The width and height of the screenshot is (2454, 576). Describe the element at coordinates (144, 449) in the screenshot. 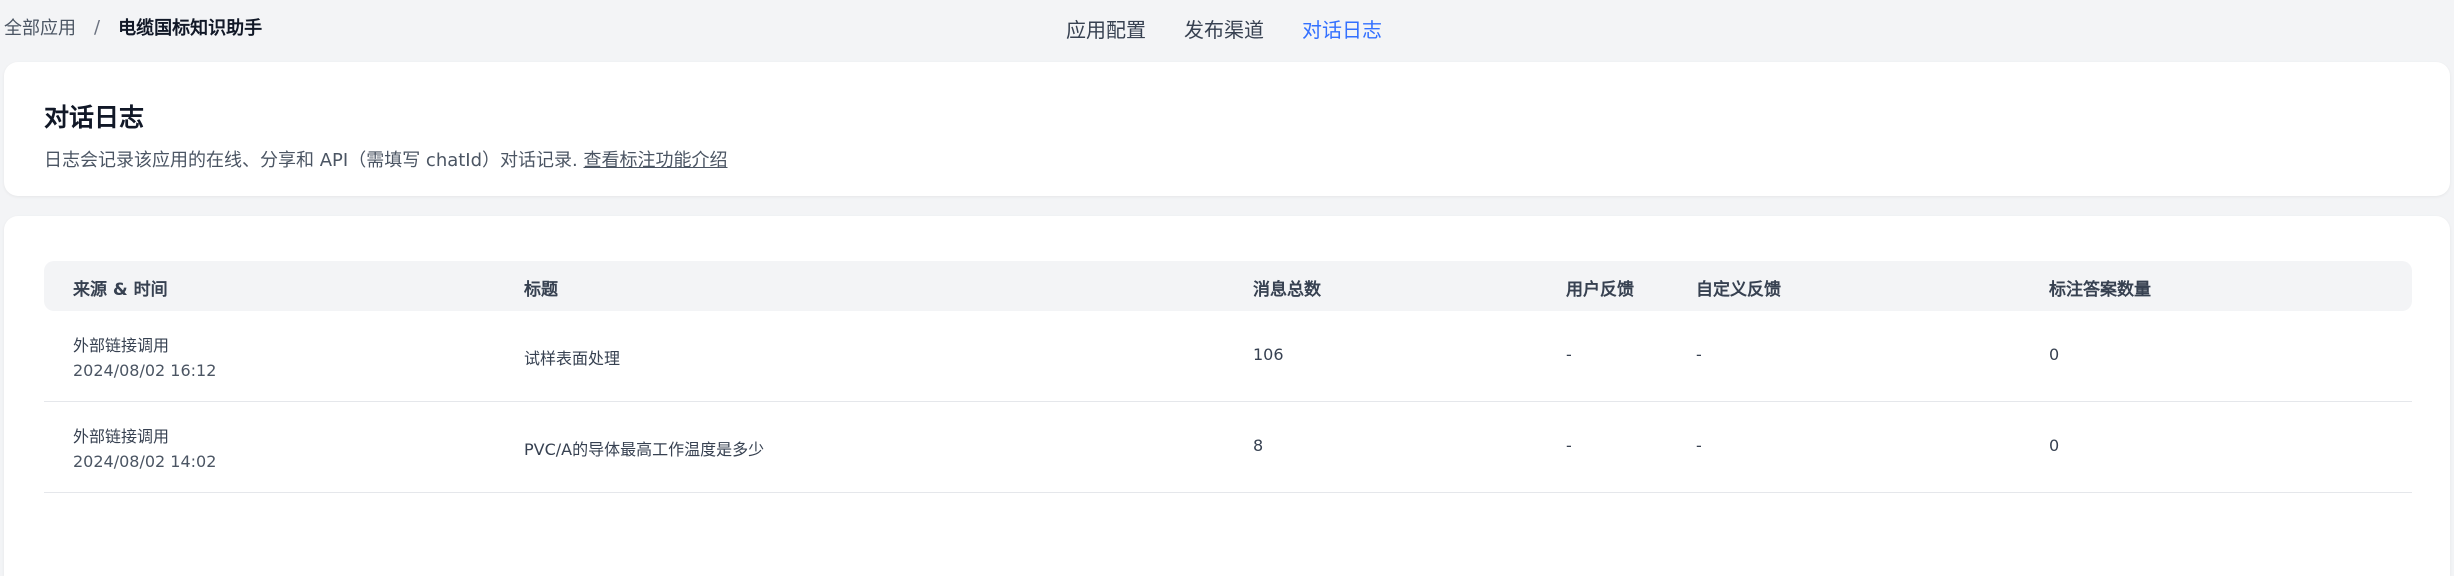

I see `row-source-time: 外部链接调用 2024/08/02 14:02` at that location.